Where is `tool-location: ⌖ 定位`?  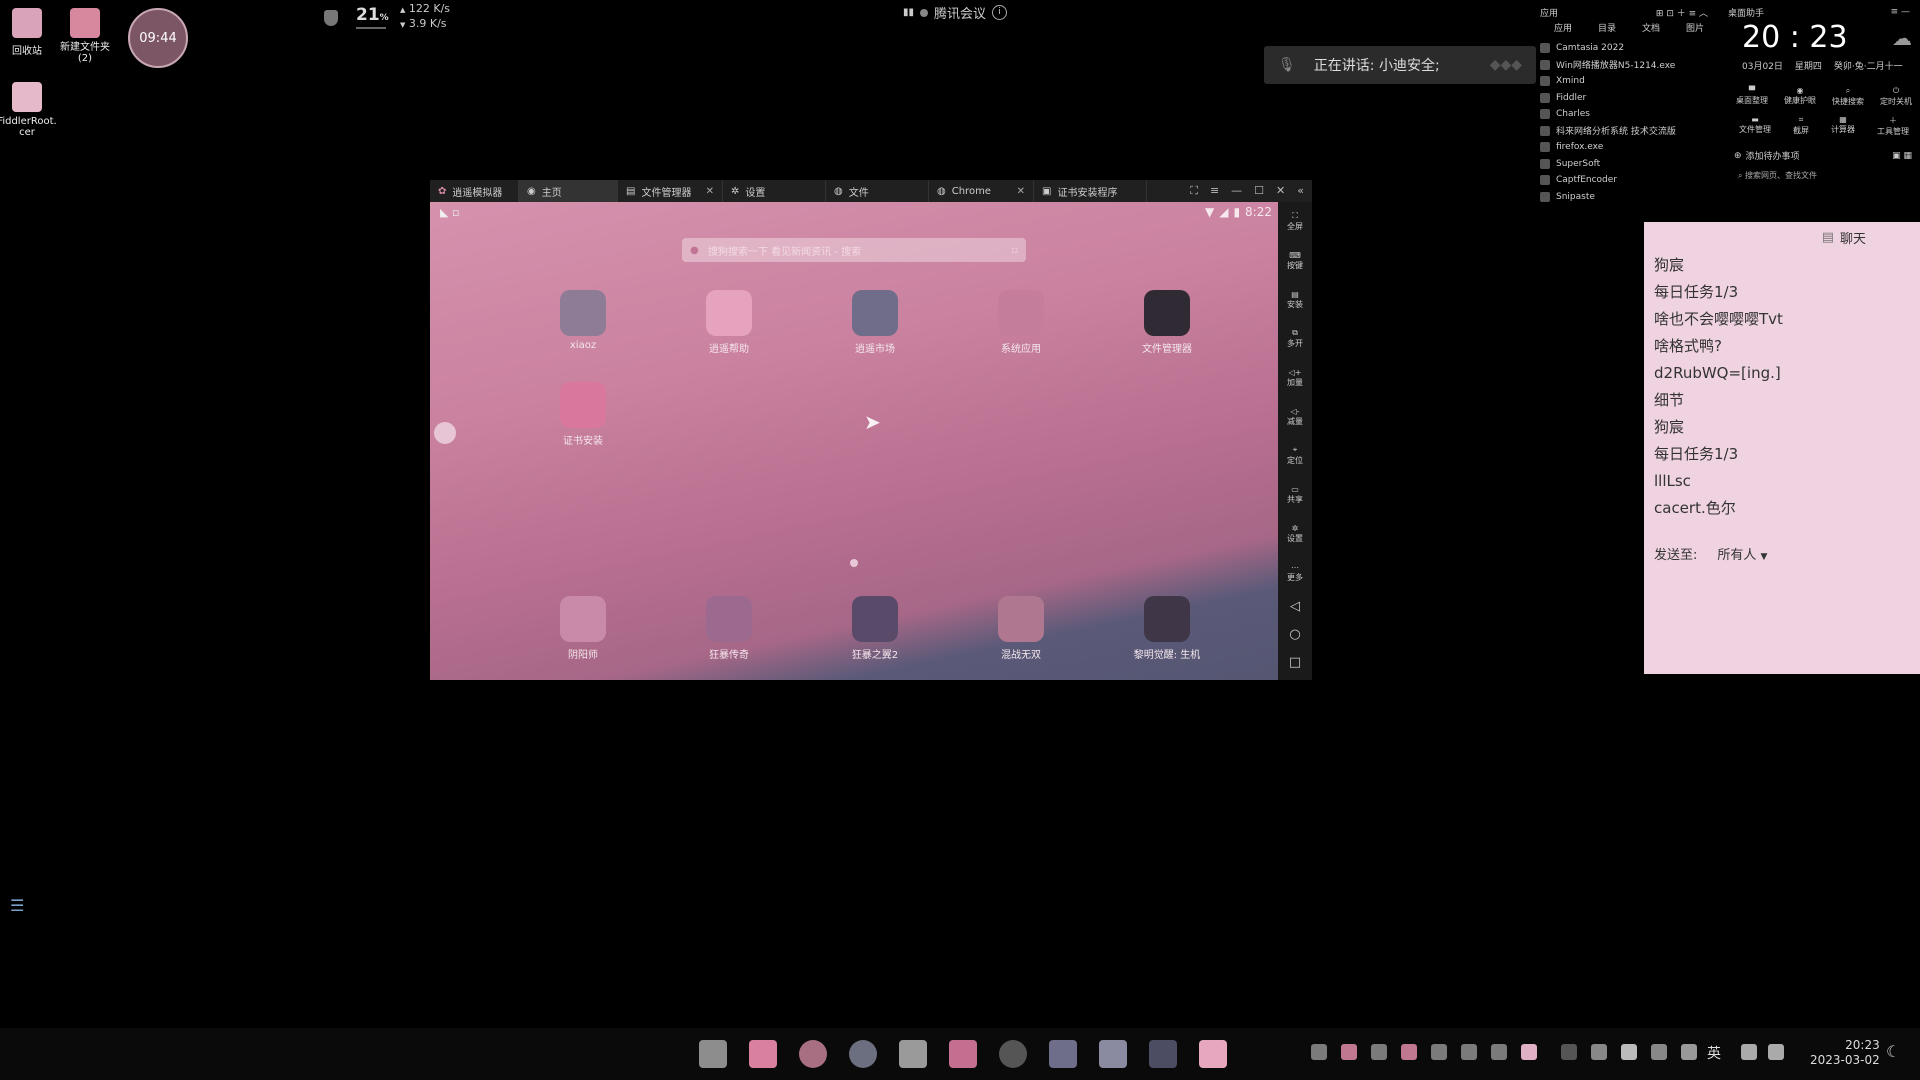 tool-location: ⌖ 定位 is located at coordinates (1295, 455).